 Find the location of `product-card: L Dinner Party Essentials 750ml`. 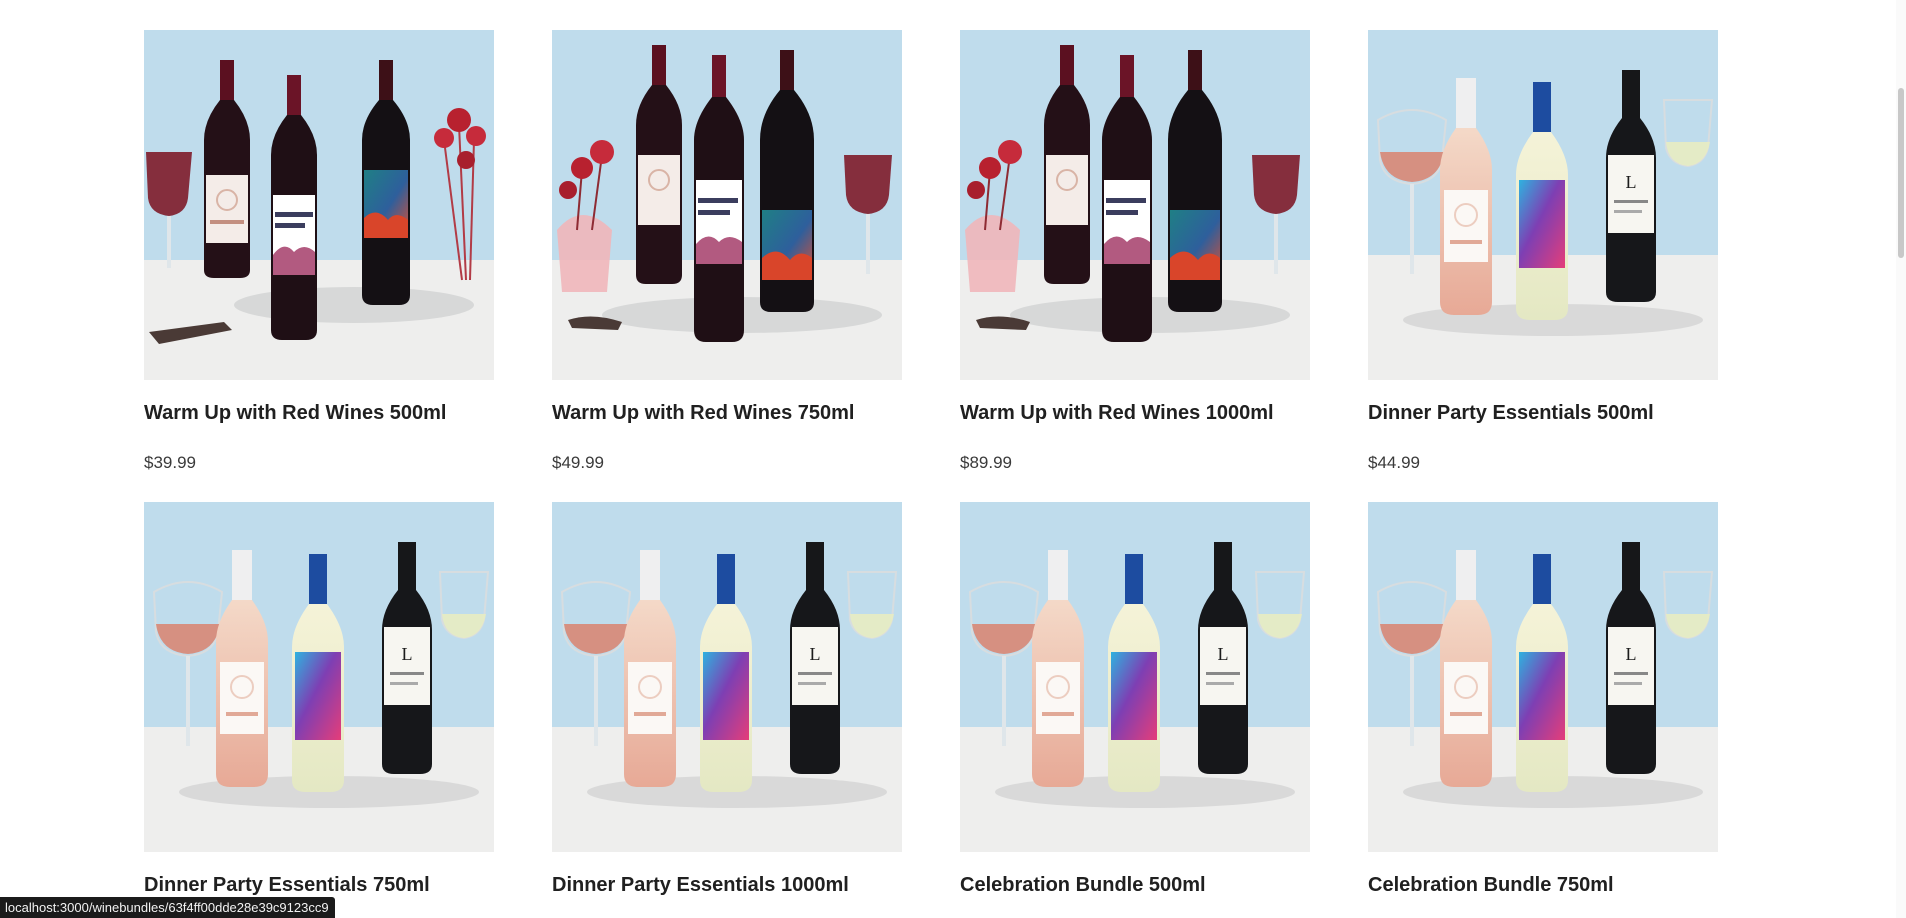

product-card: L Dinner Party Essentials 750ml is located at coordinates (319, 699).